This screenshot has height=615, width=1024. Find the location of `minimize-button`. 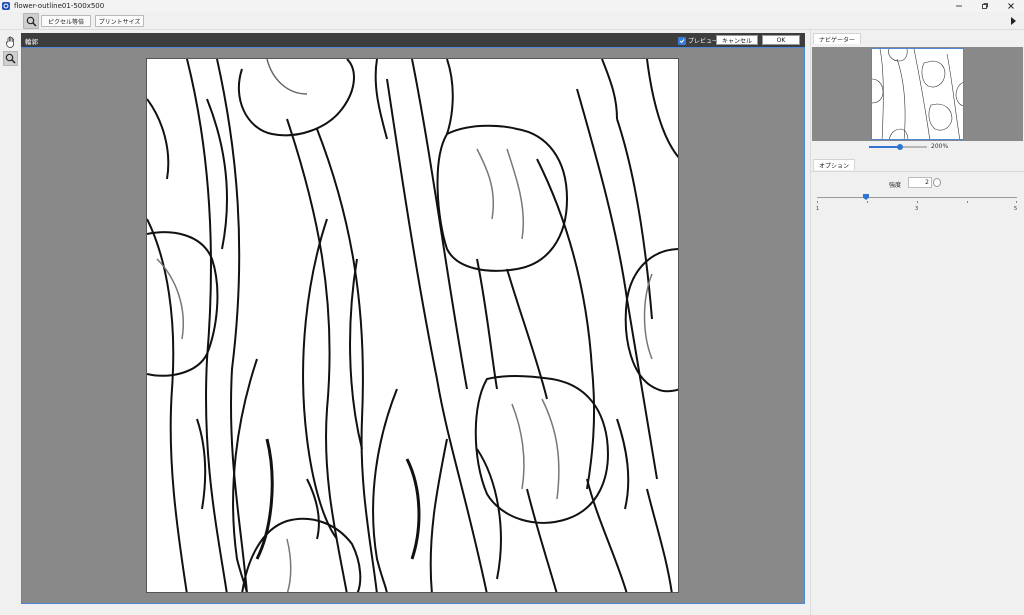

minimize-button is located at coordinates (959, 6).